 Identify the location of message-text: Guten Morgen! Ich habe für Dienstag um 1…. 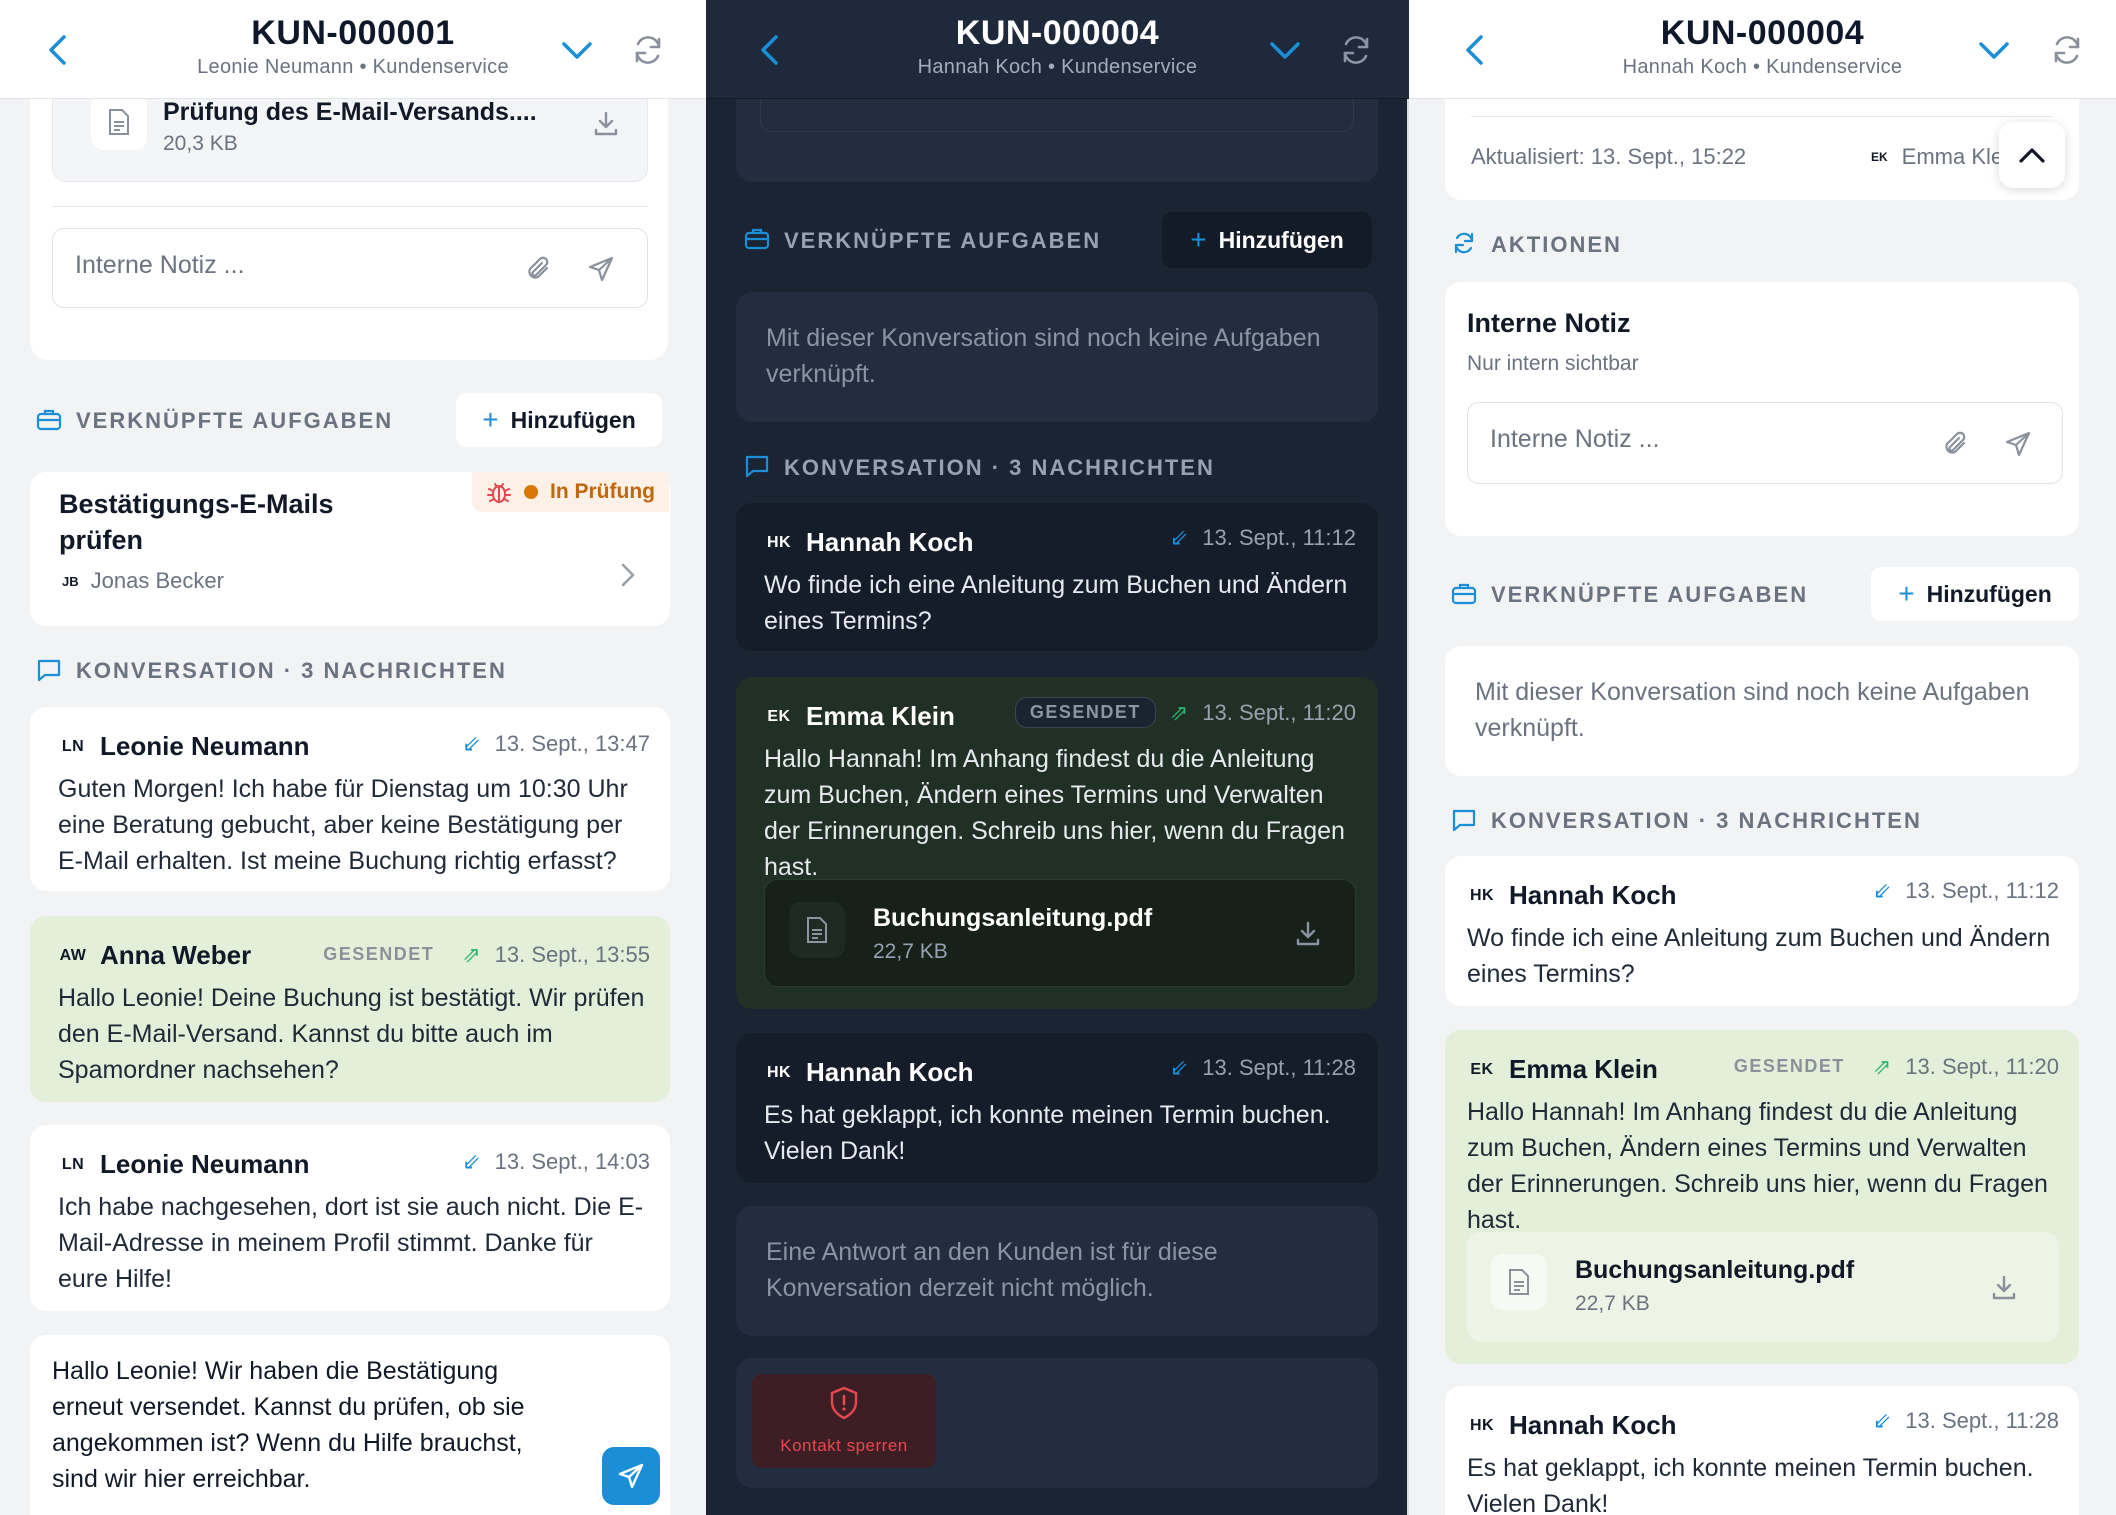
(343, 825).